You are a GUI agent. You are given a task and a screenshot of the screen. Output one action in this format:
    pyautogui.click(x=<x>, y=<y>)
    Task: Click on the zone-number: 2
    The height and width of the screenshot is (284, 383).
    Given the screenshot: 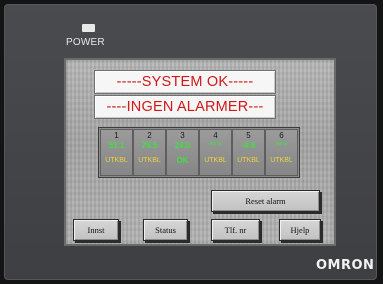 What is the action you would take?
    pyautogui.click(x=149, y=135)
    